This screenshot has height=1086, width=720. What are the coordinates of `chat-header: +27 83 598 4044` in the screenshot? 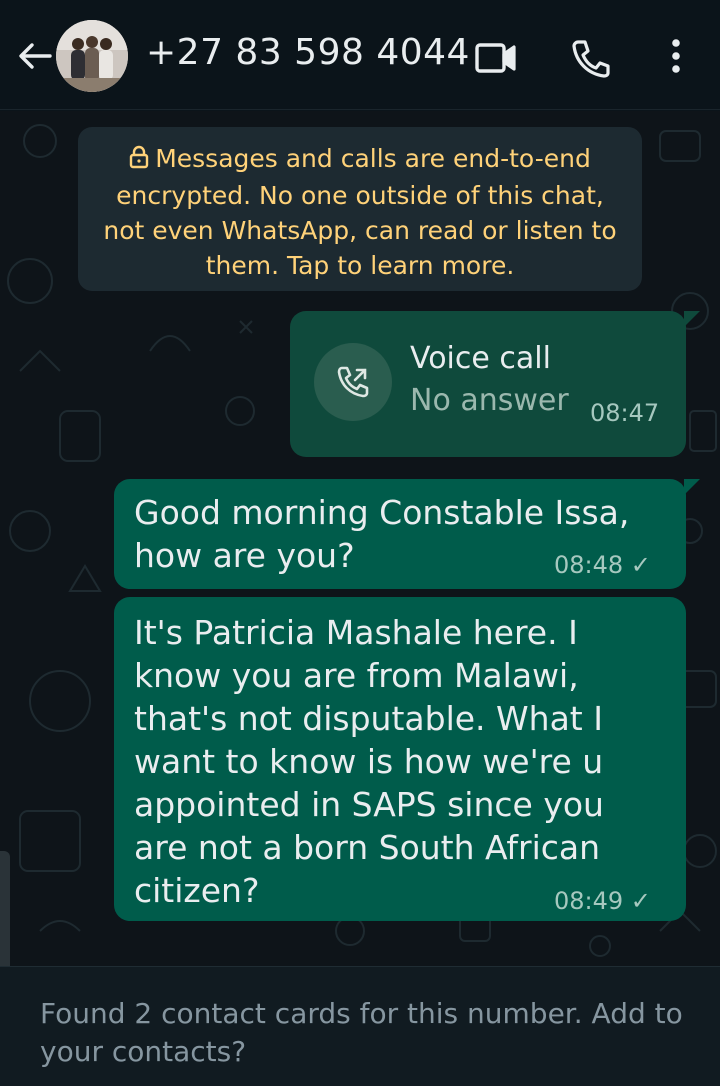 It's located at (360, 55).